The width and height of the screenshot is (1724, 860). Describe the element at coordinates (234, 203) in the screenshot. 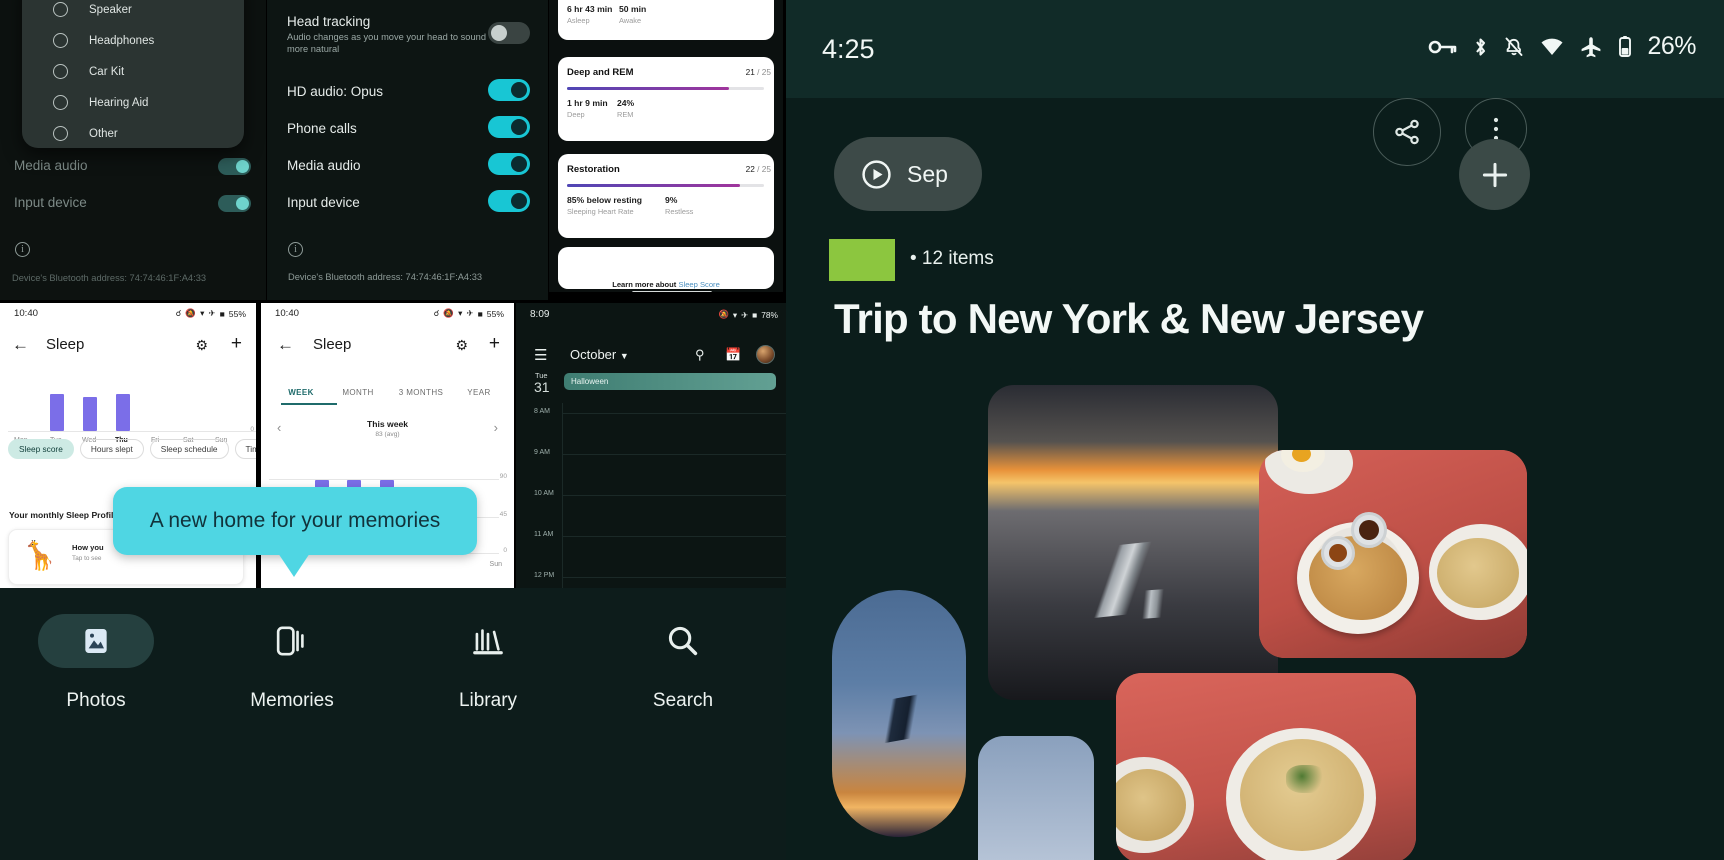

I see `input-device-toggle-dim` at that location.